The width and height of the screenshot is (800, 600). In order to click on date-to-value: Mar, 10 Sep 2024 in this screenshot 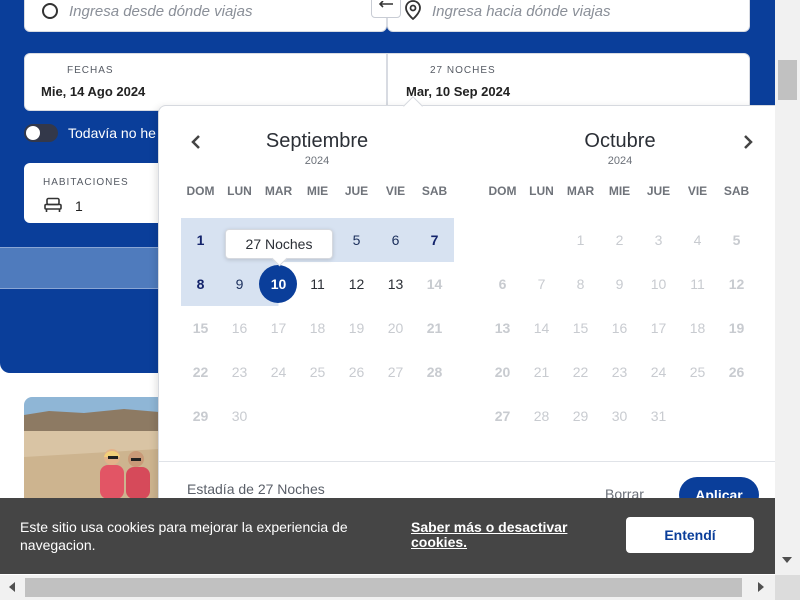, I will do `click(458, 91)`.